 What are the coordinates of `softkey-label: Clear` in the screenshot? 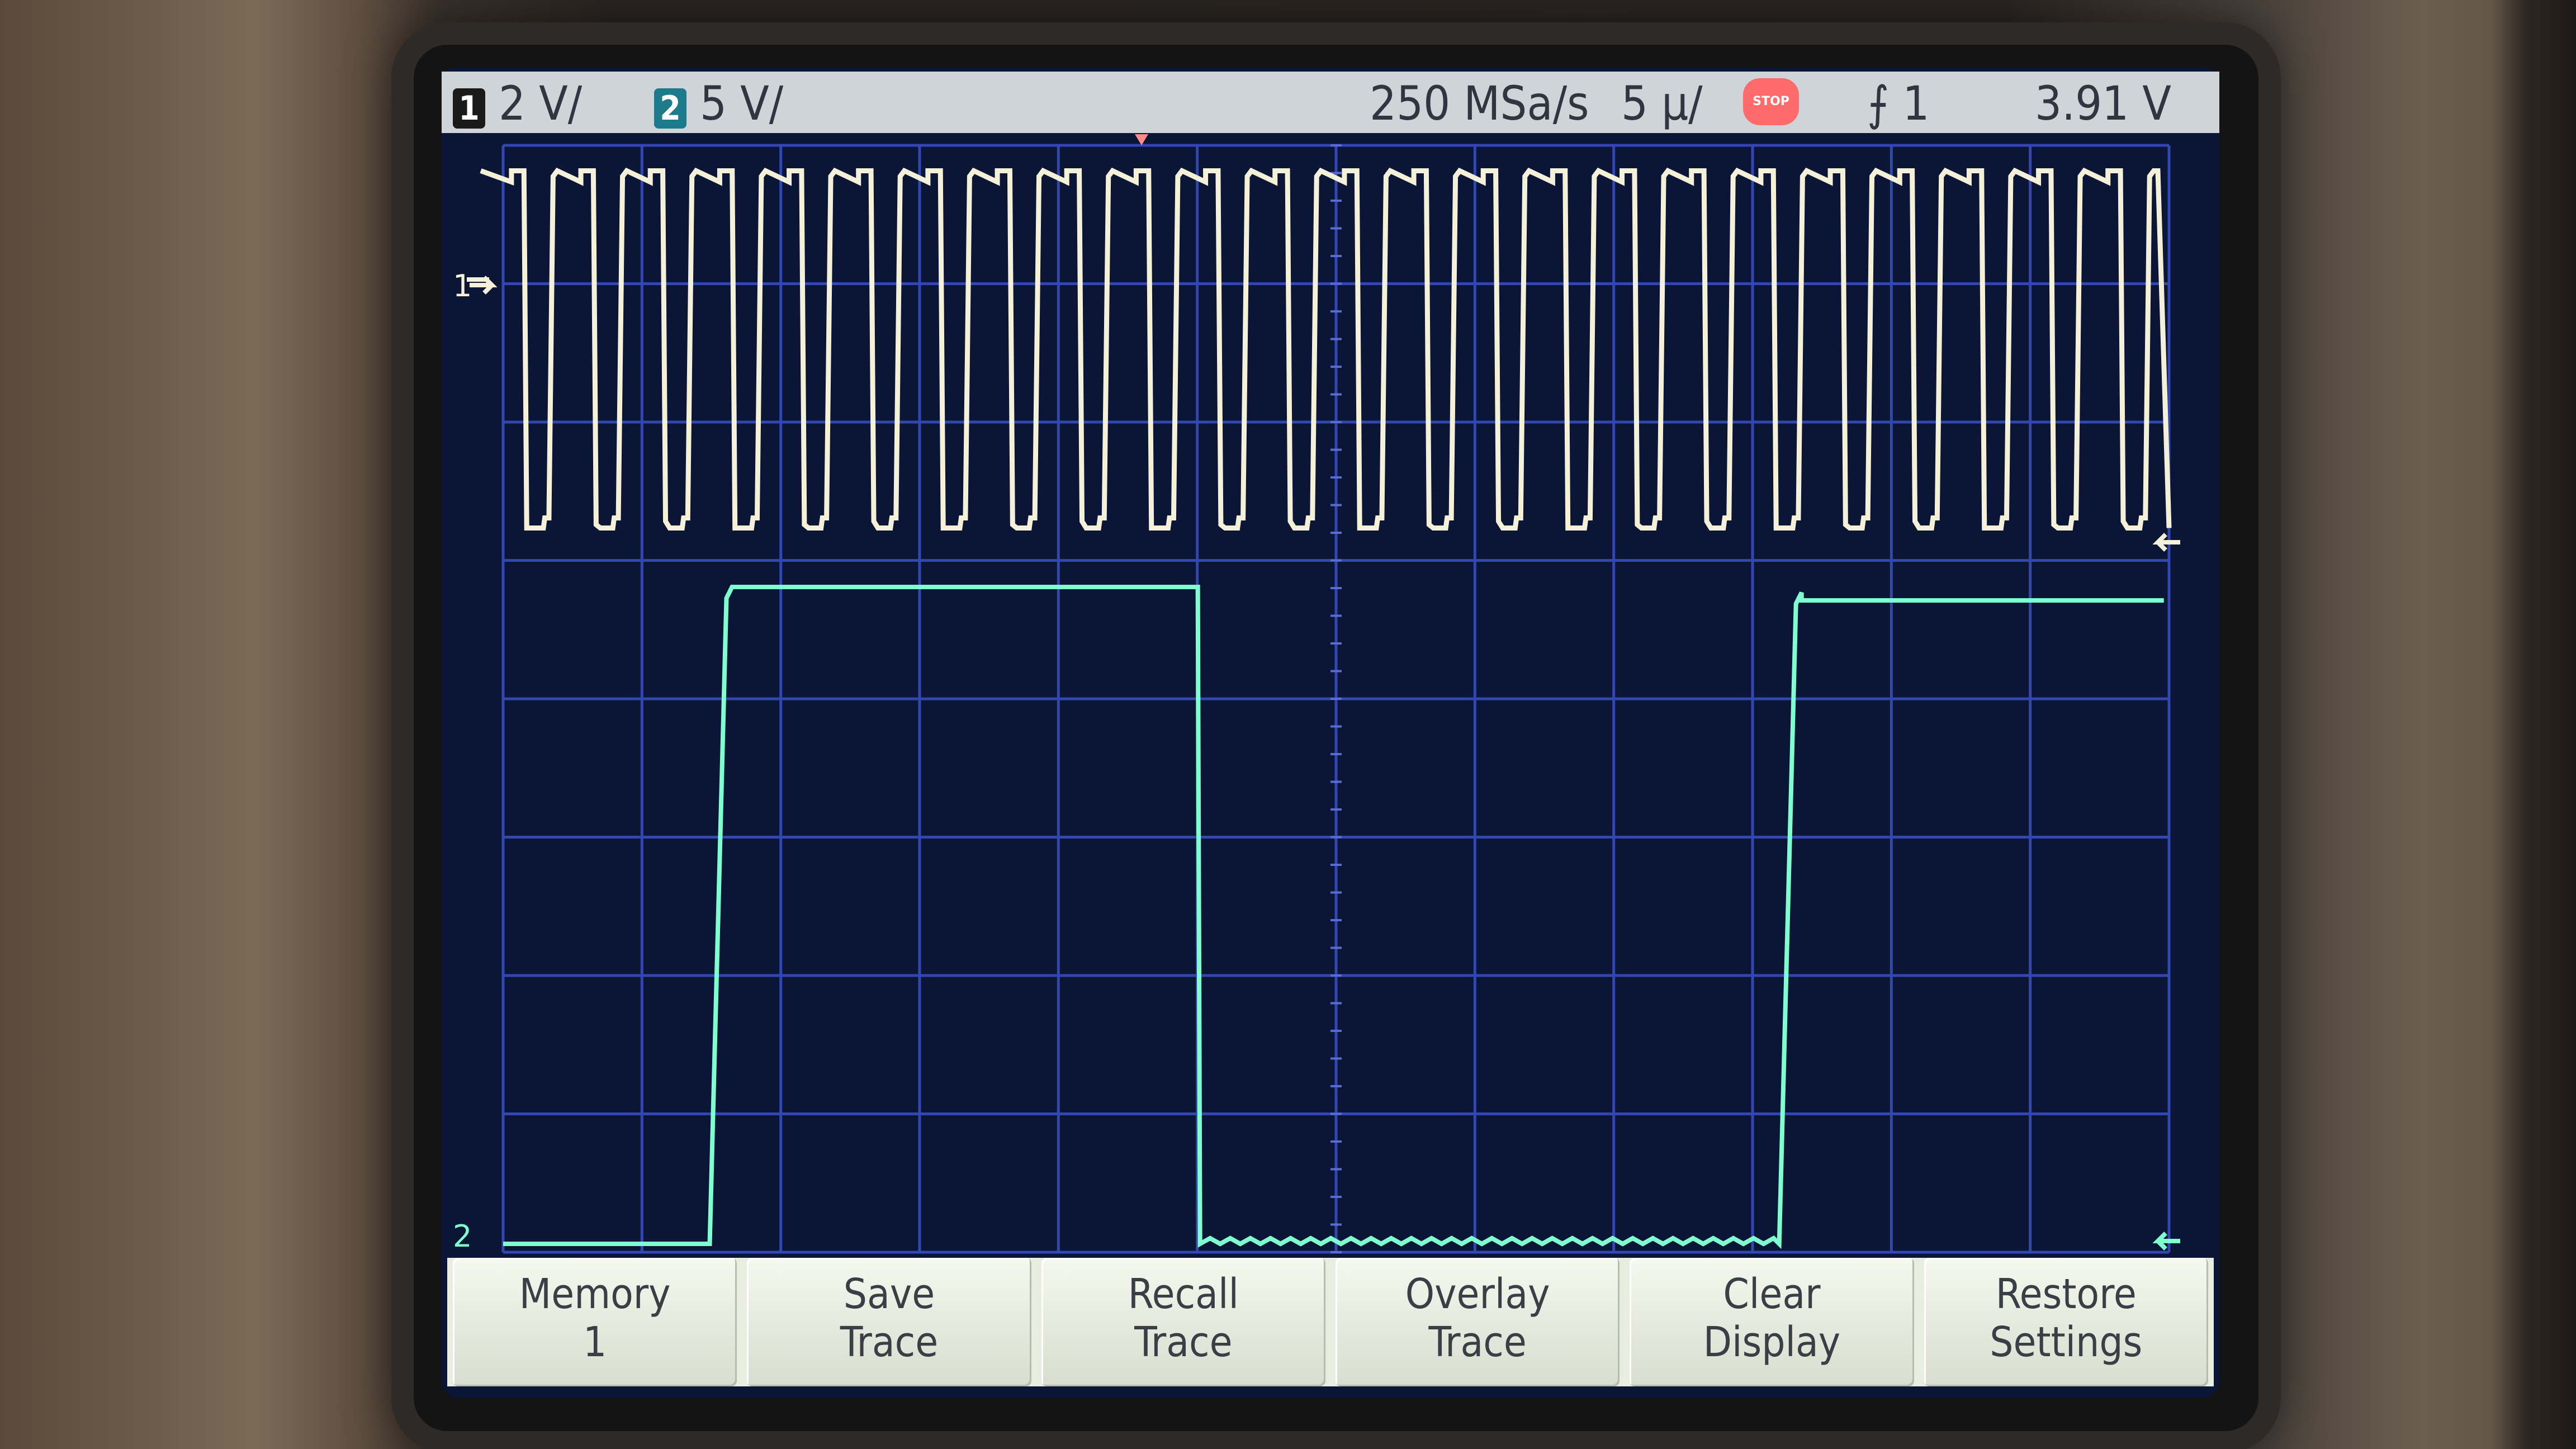 It's located at (1772, 1294).